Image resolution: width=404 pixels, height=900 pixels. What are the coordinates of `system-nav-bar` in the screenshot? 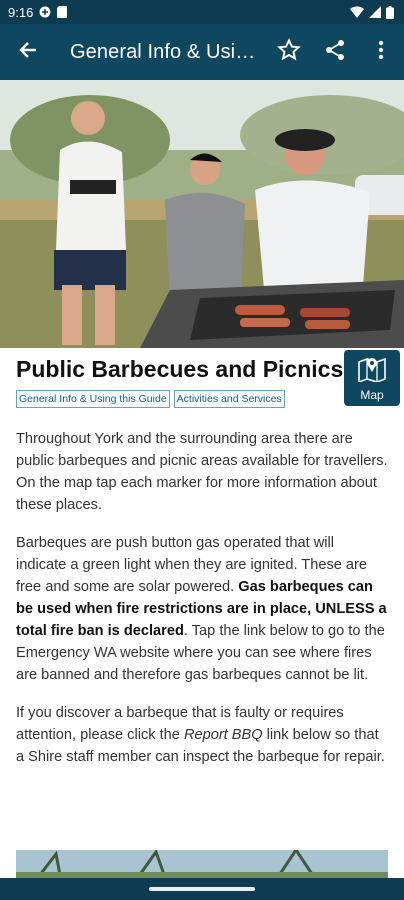 It's located at (202, 889).